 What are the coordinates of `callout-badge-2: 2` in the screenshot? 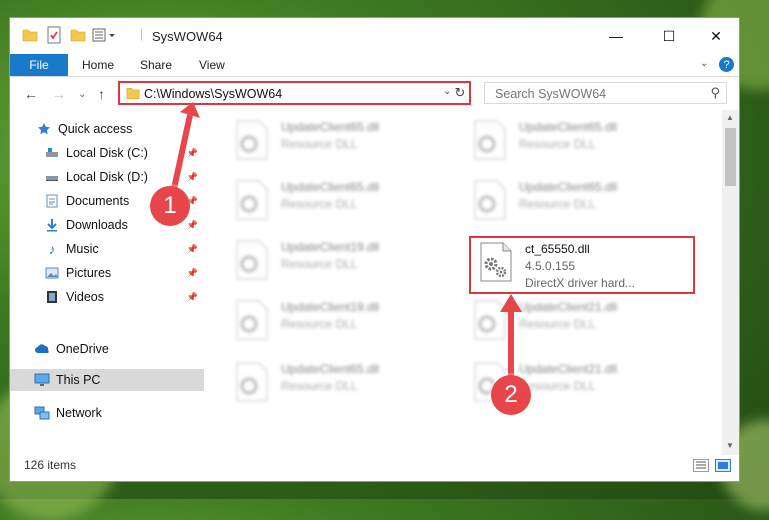 It's located at (511, 395).